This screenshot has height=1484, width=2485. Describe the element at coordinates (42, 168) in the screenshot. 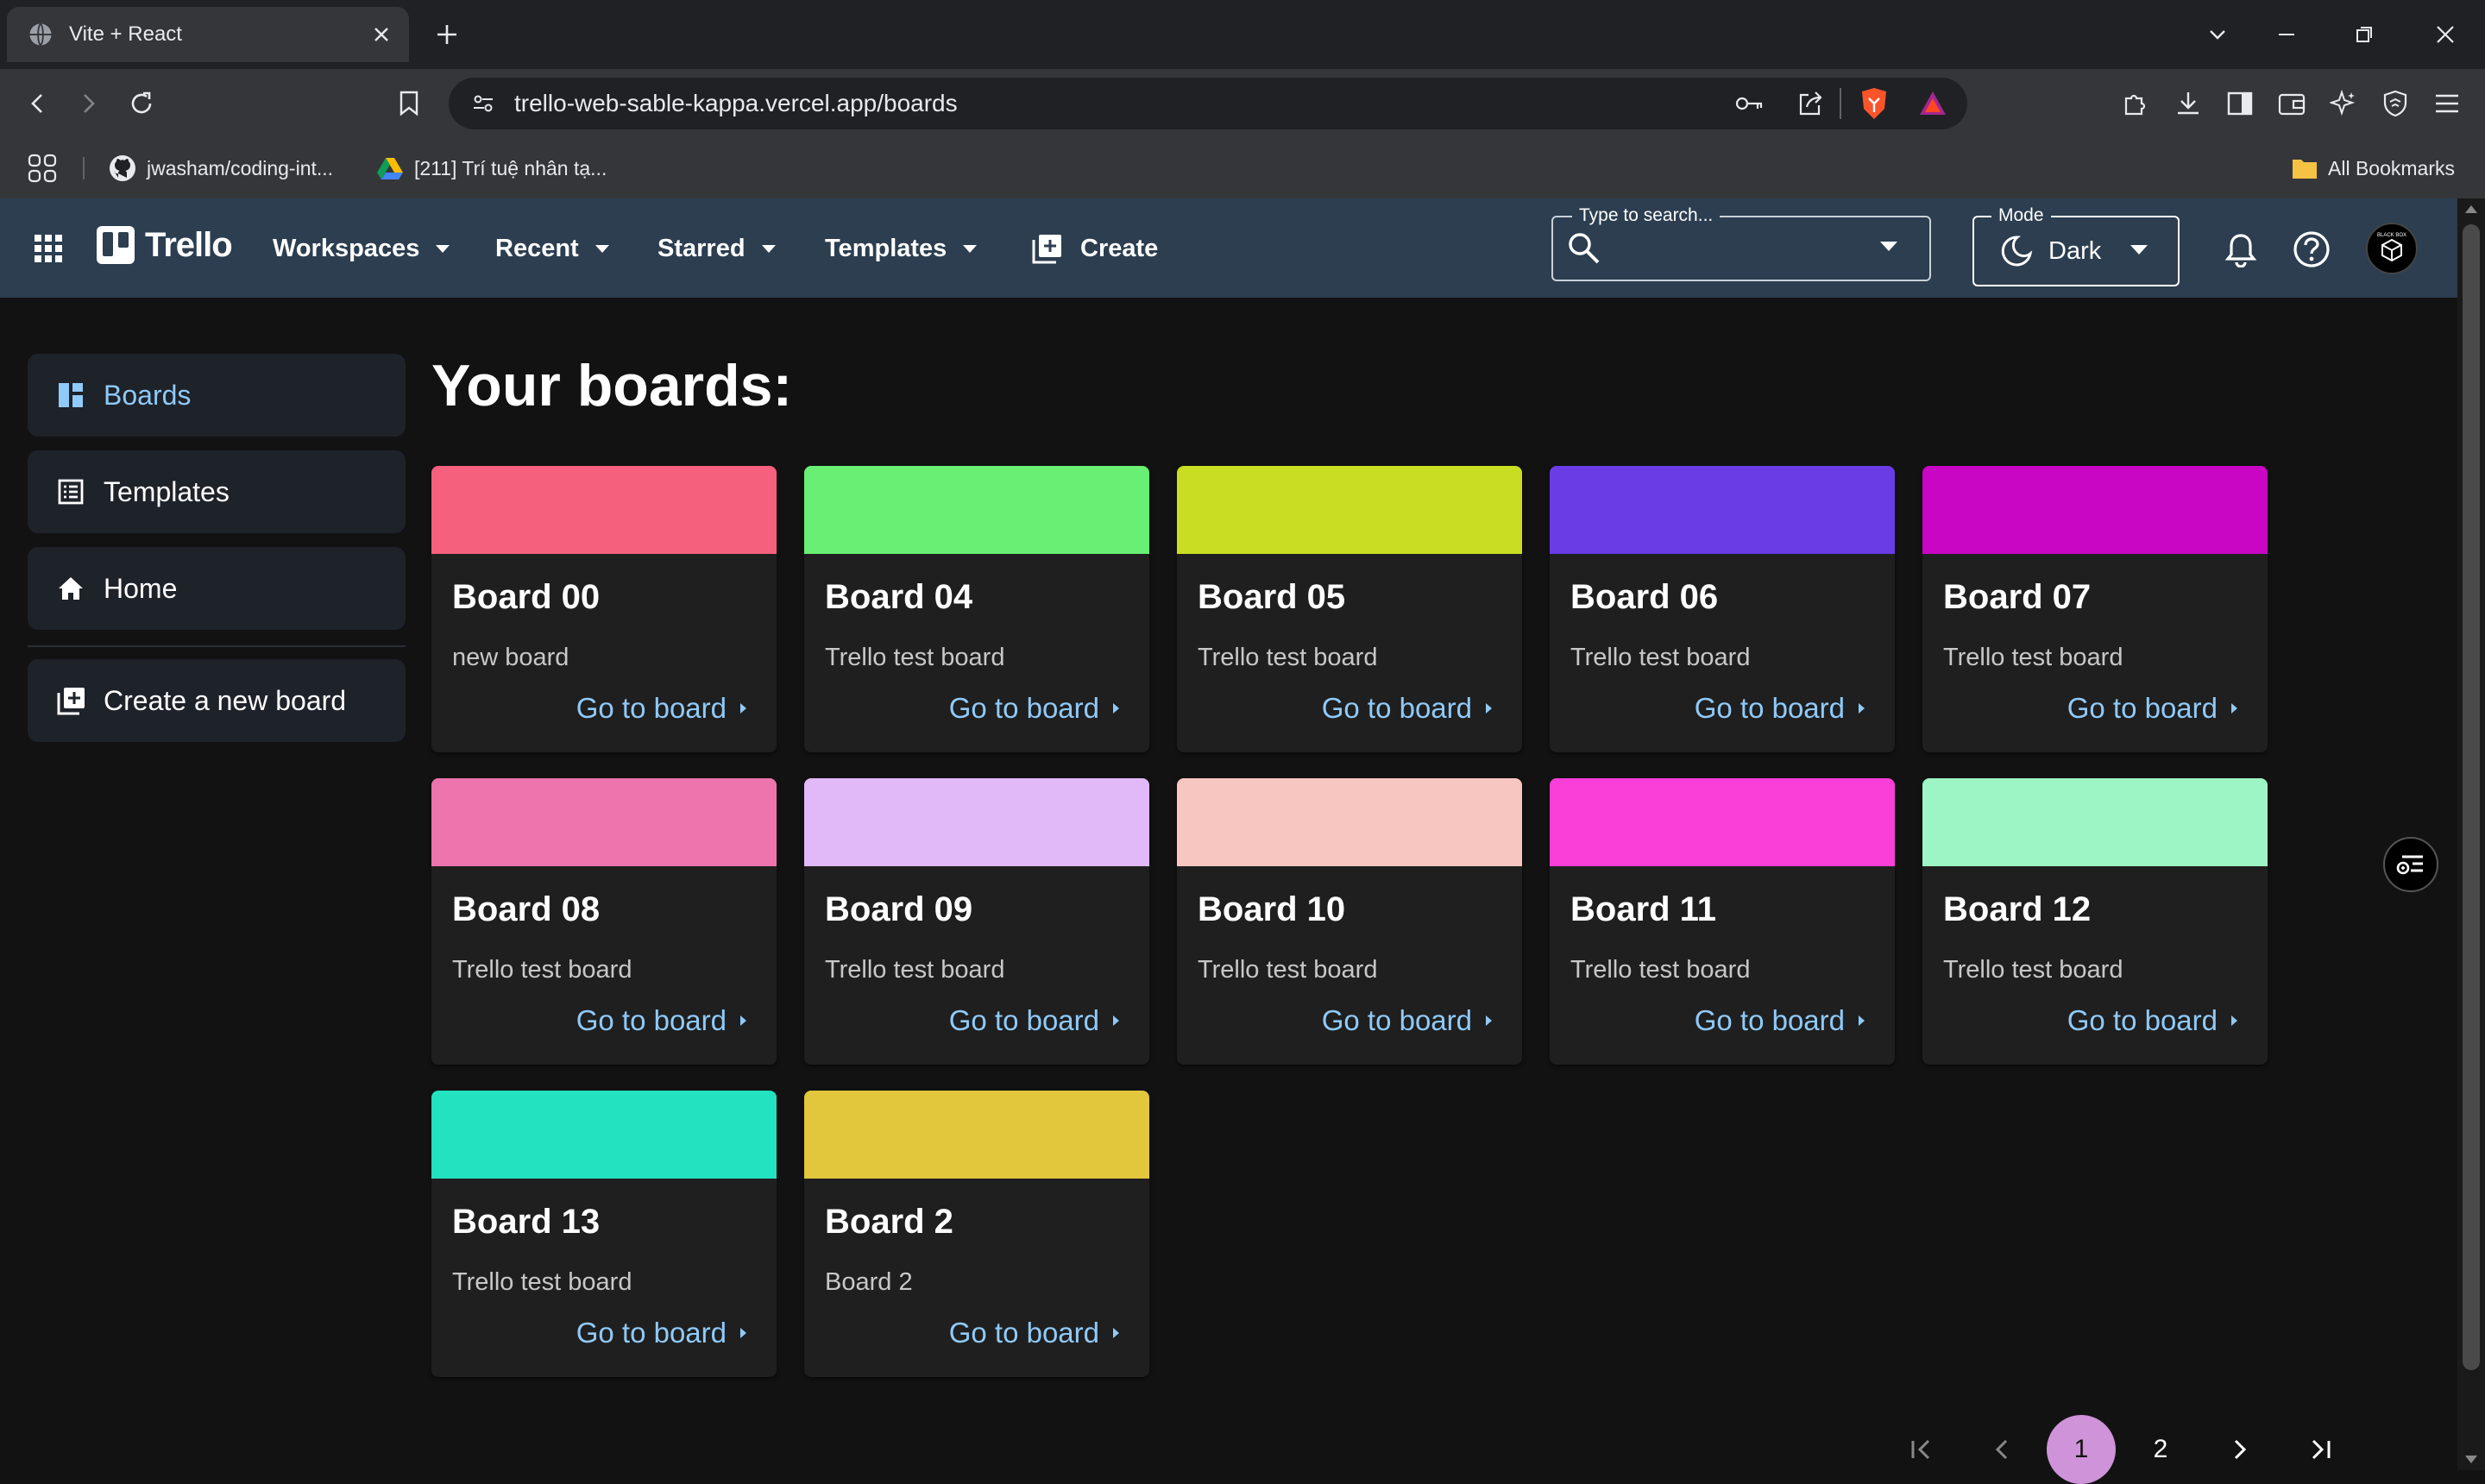

I see `apps-grid-icon` at that location.